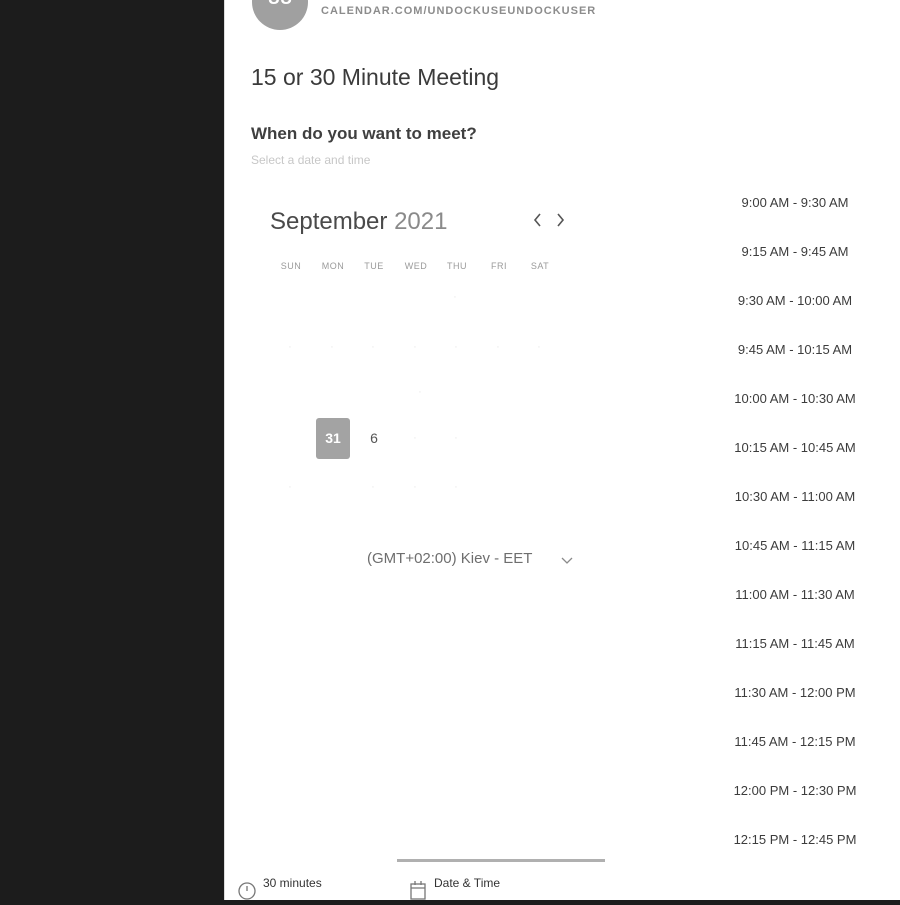 This screenshot has width=900, height=905. I want to click on weekday-header: TUE, so click(374, 266).